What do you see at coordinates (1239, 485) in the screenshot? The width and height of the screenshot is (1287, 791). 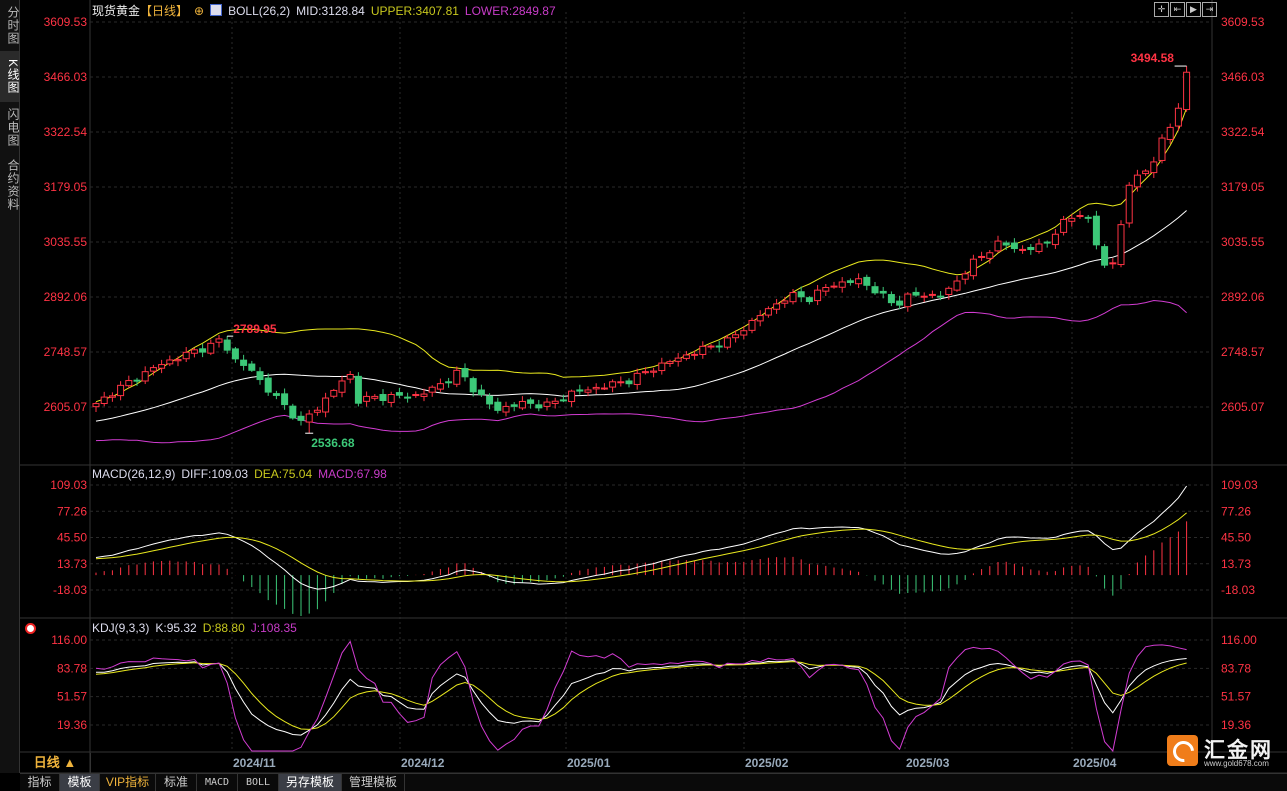 I see `macd-tick-right: 109.03` at bounding box center [1239, 485].